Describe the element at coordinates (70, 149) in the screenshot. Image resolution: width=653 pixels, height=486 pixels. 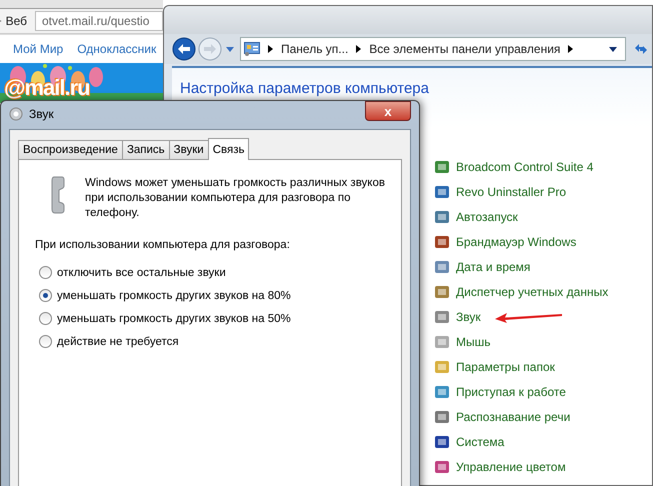
I see `tab: Воспроизведение` at that location.